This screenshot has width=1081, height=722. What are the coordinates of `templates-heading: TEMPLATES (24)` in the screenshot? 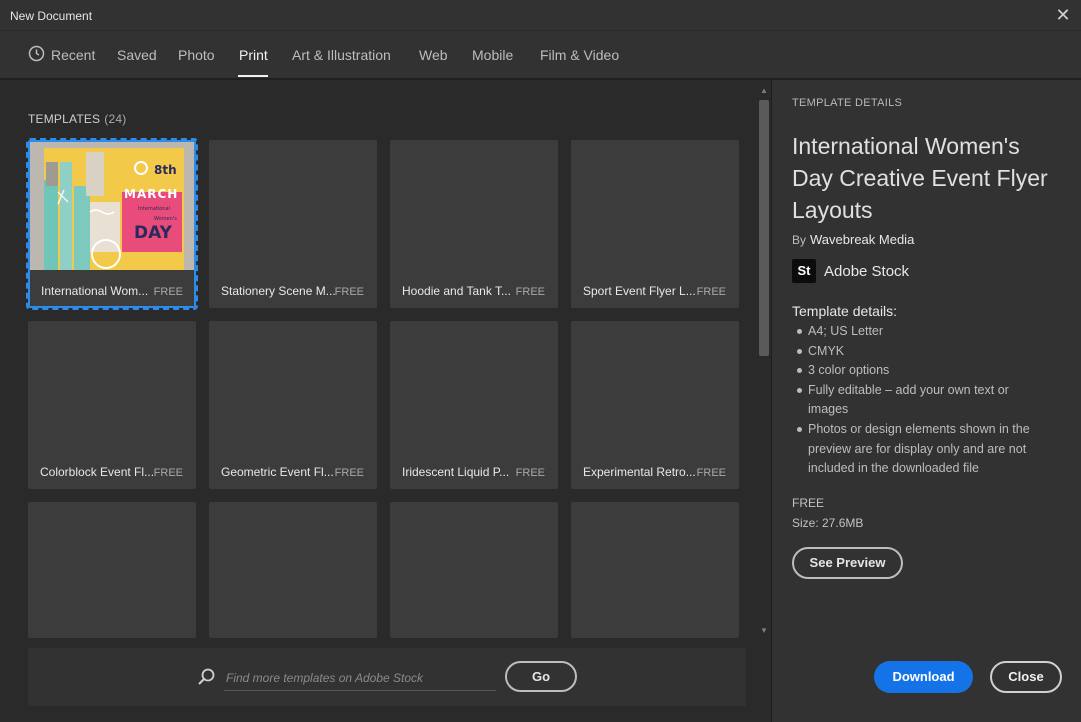 It's located at (77, 119).